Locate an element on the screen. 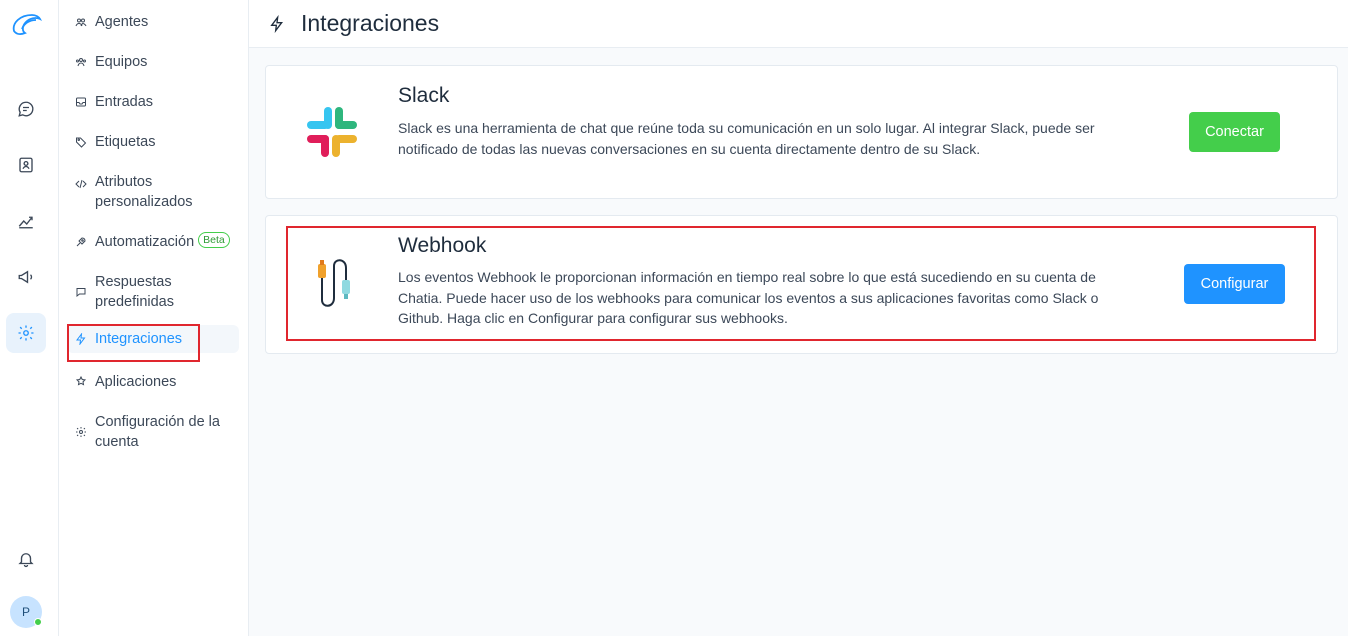 The image size is (1348, 636). online-status-dot is located at coordinates (38, 622).